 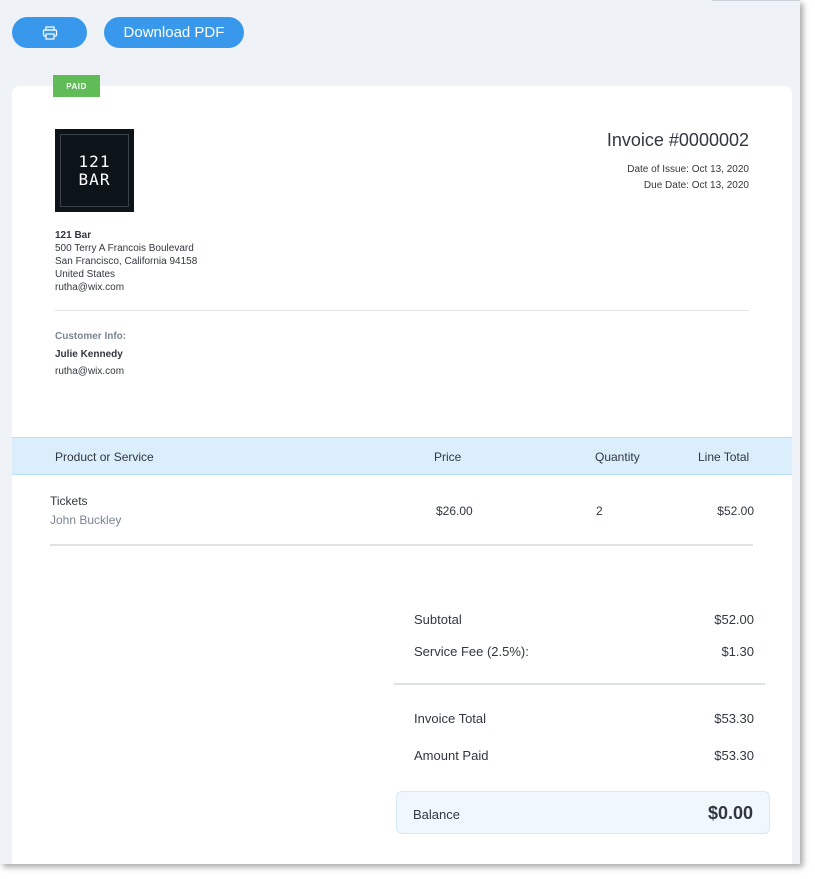 What do you see at coordinates (756, 0) in the screenshot?
I see `top-divider` at bounding box center [756, 0].